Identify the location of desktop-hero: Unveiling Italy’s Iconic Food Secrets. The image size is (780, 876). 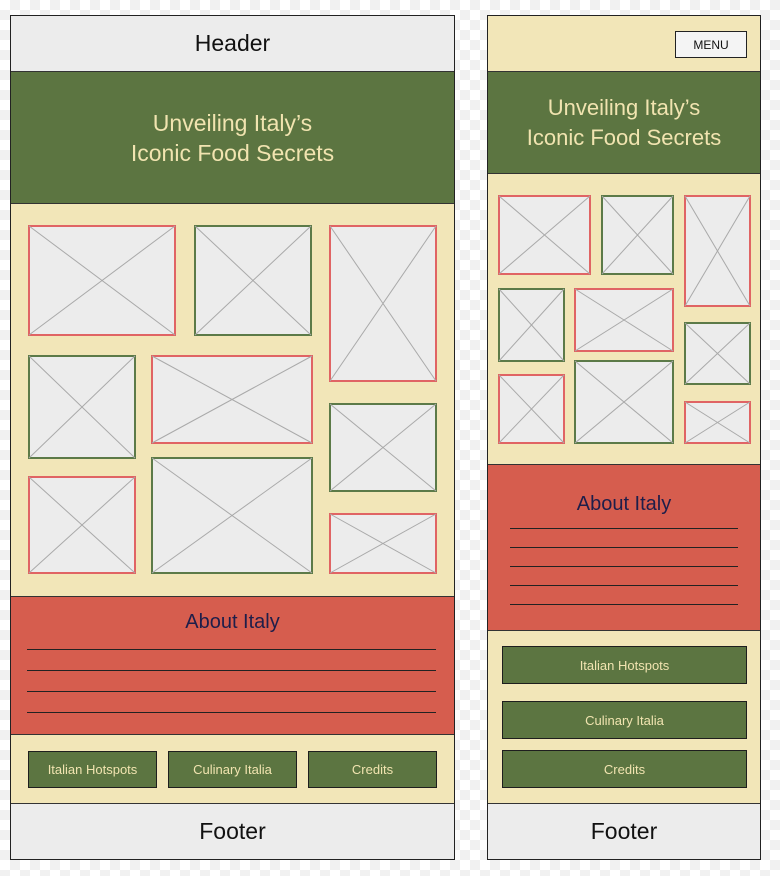
(232, 138).